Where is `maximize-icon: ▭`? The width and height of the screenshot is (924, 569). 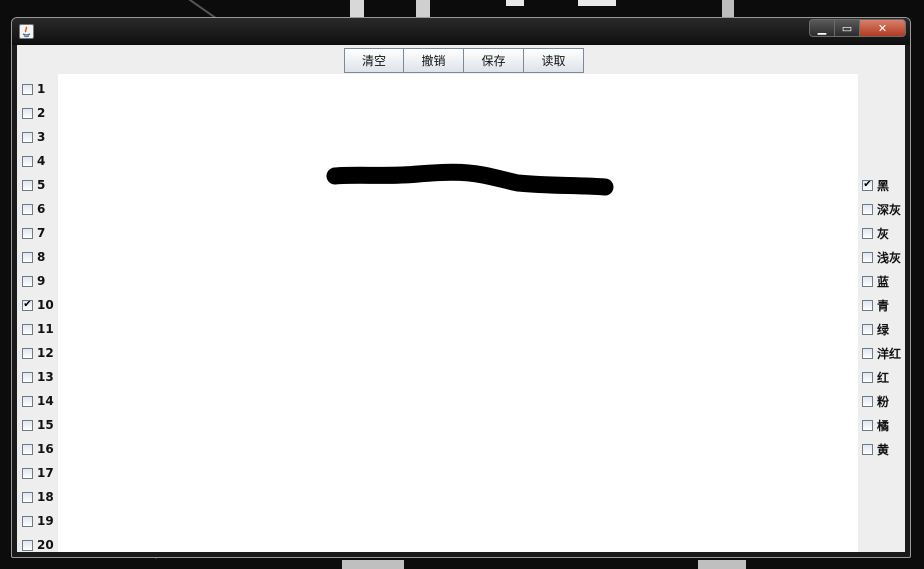 maximize-icon: ▭ is located at coordinates (847, 28).